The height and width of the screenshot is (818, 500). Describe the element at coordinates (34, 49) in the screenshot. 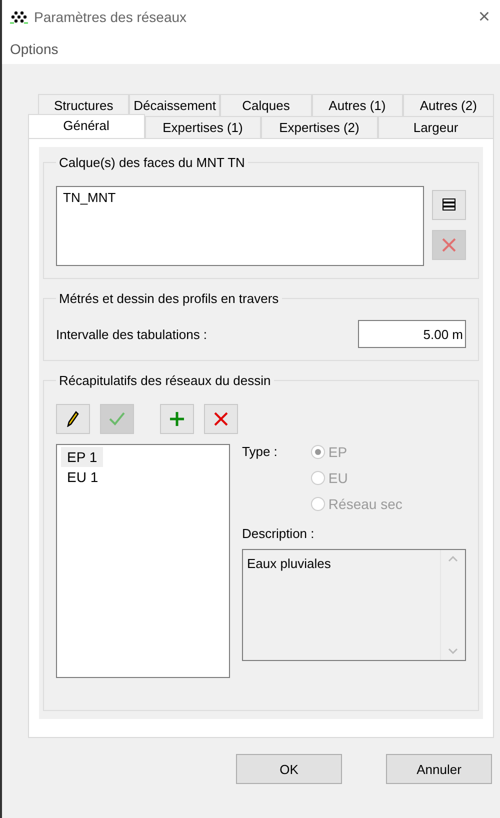

I see `menu-item: Options` at that location.